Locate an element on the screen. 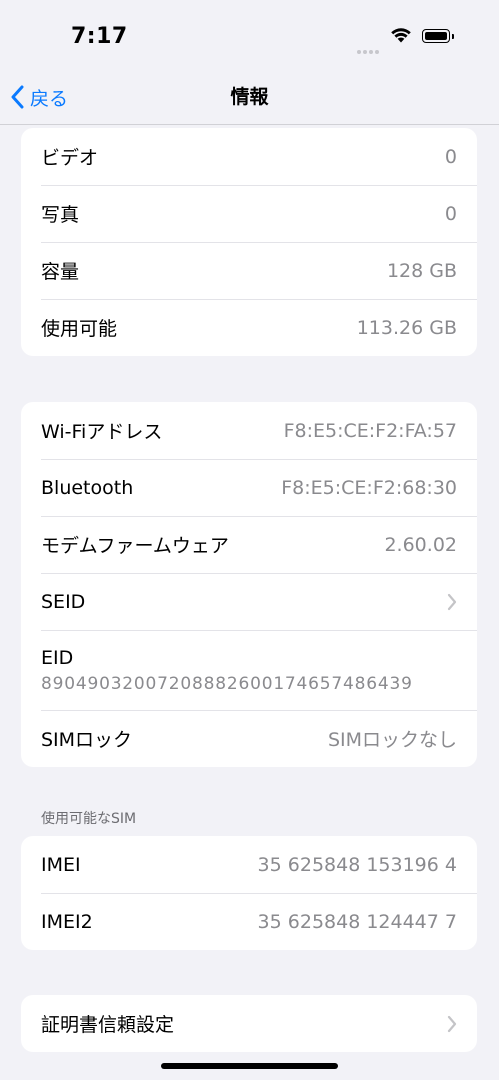 This screenshot has width=499, height=1080. cellular-signal-icon is located at coordinates (369, 48).